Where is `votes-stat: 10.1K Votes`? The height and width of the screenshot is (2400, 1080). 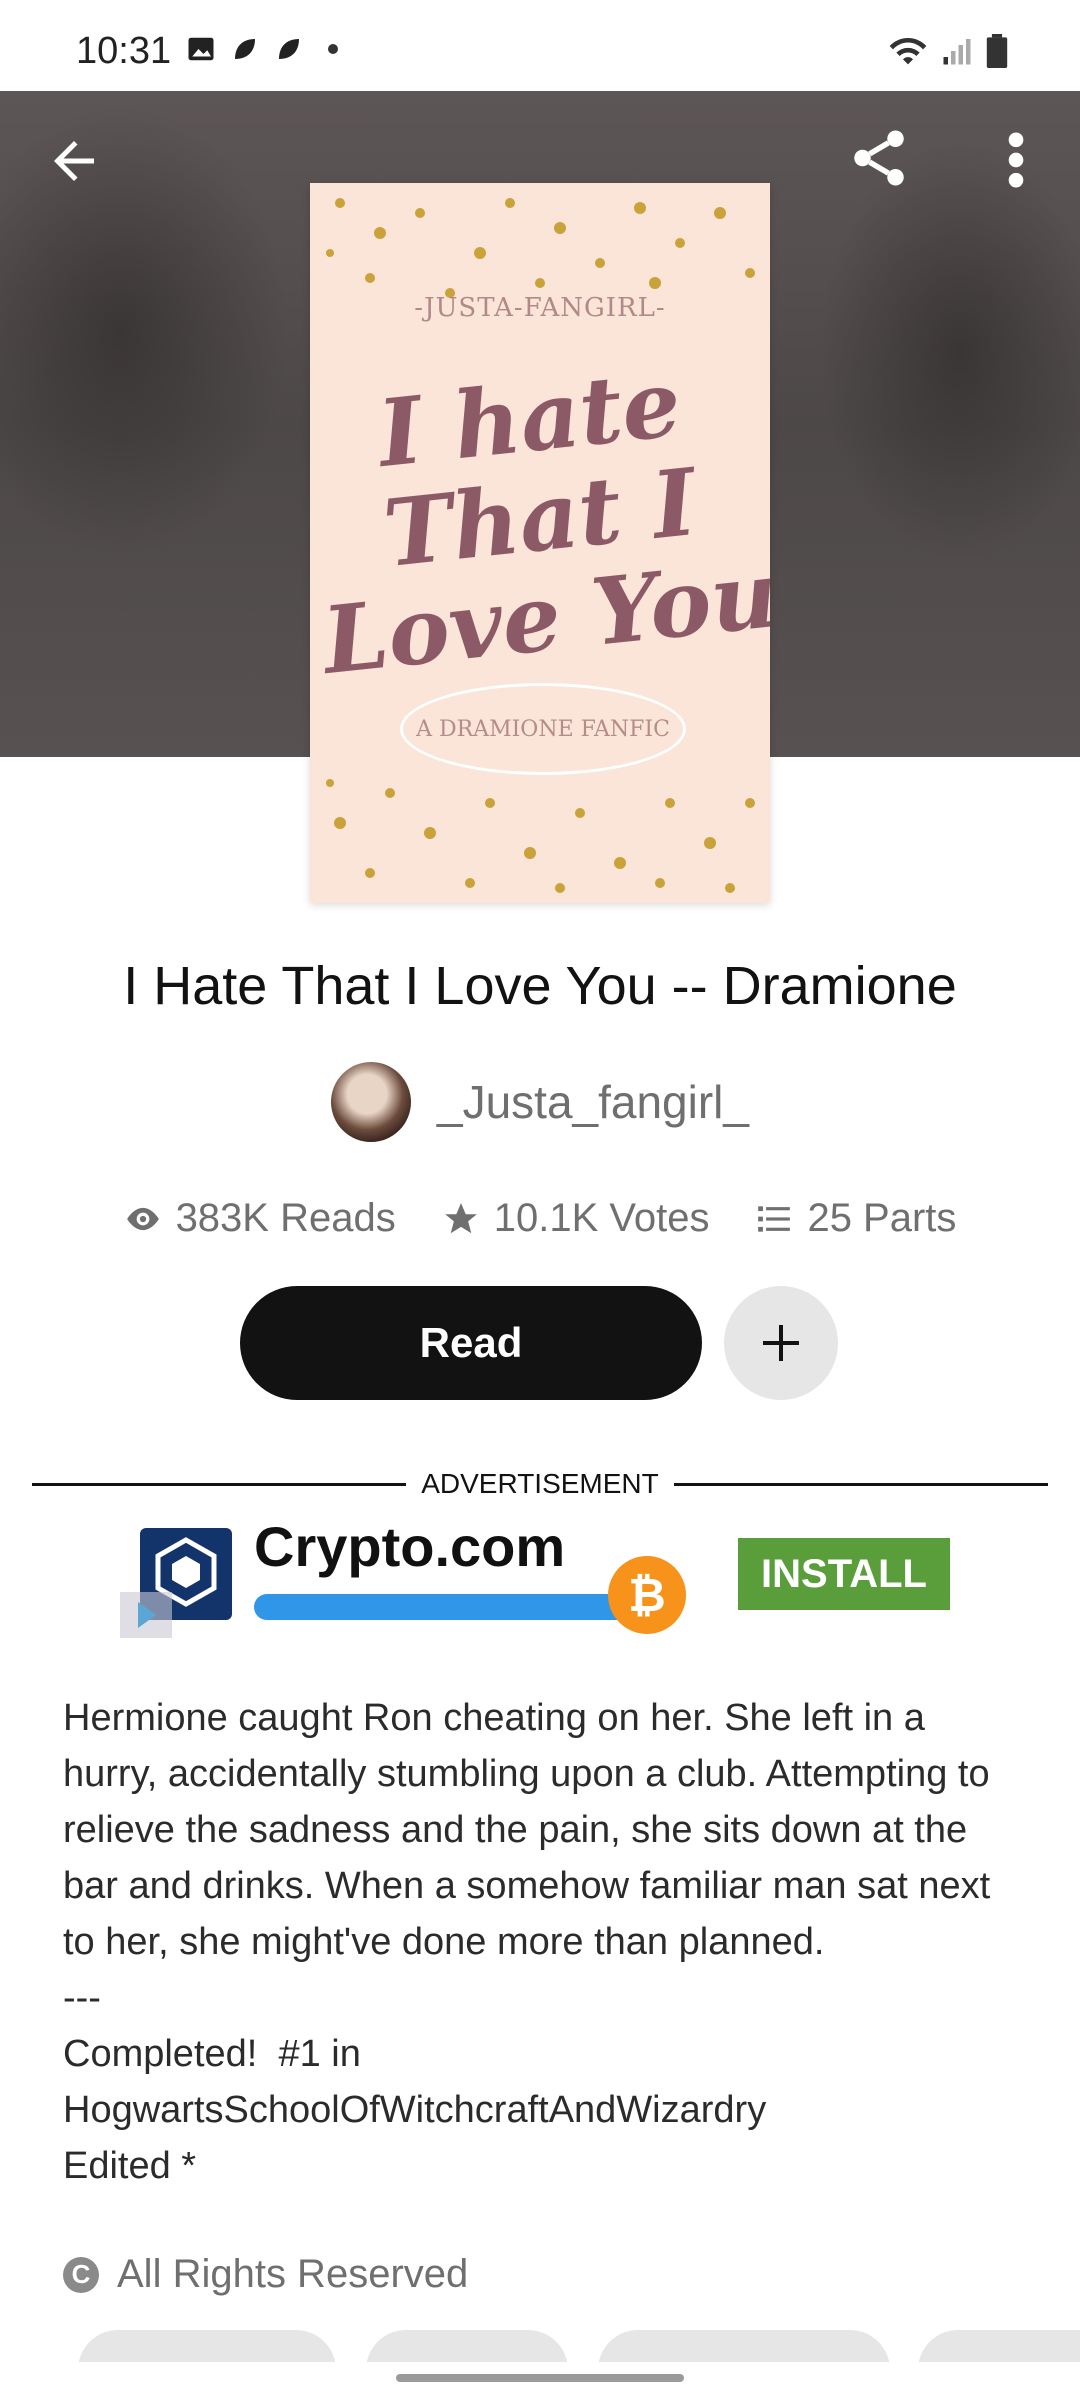
votes-stat: 10.1K Votes is located at coordinates (576, 1218).